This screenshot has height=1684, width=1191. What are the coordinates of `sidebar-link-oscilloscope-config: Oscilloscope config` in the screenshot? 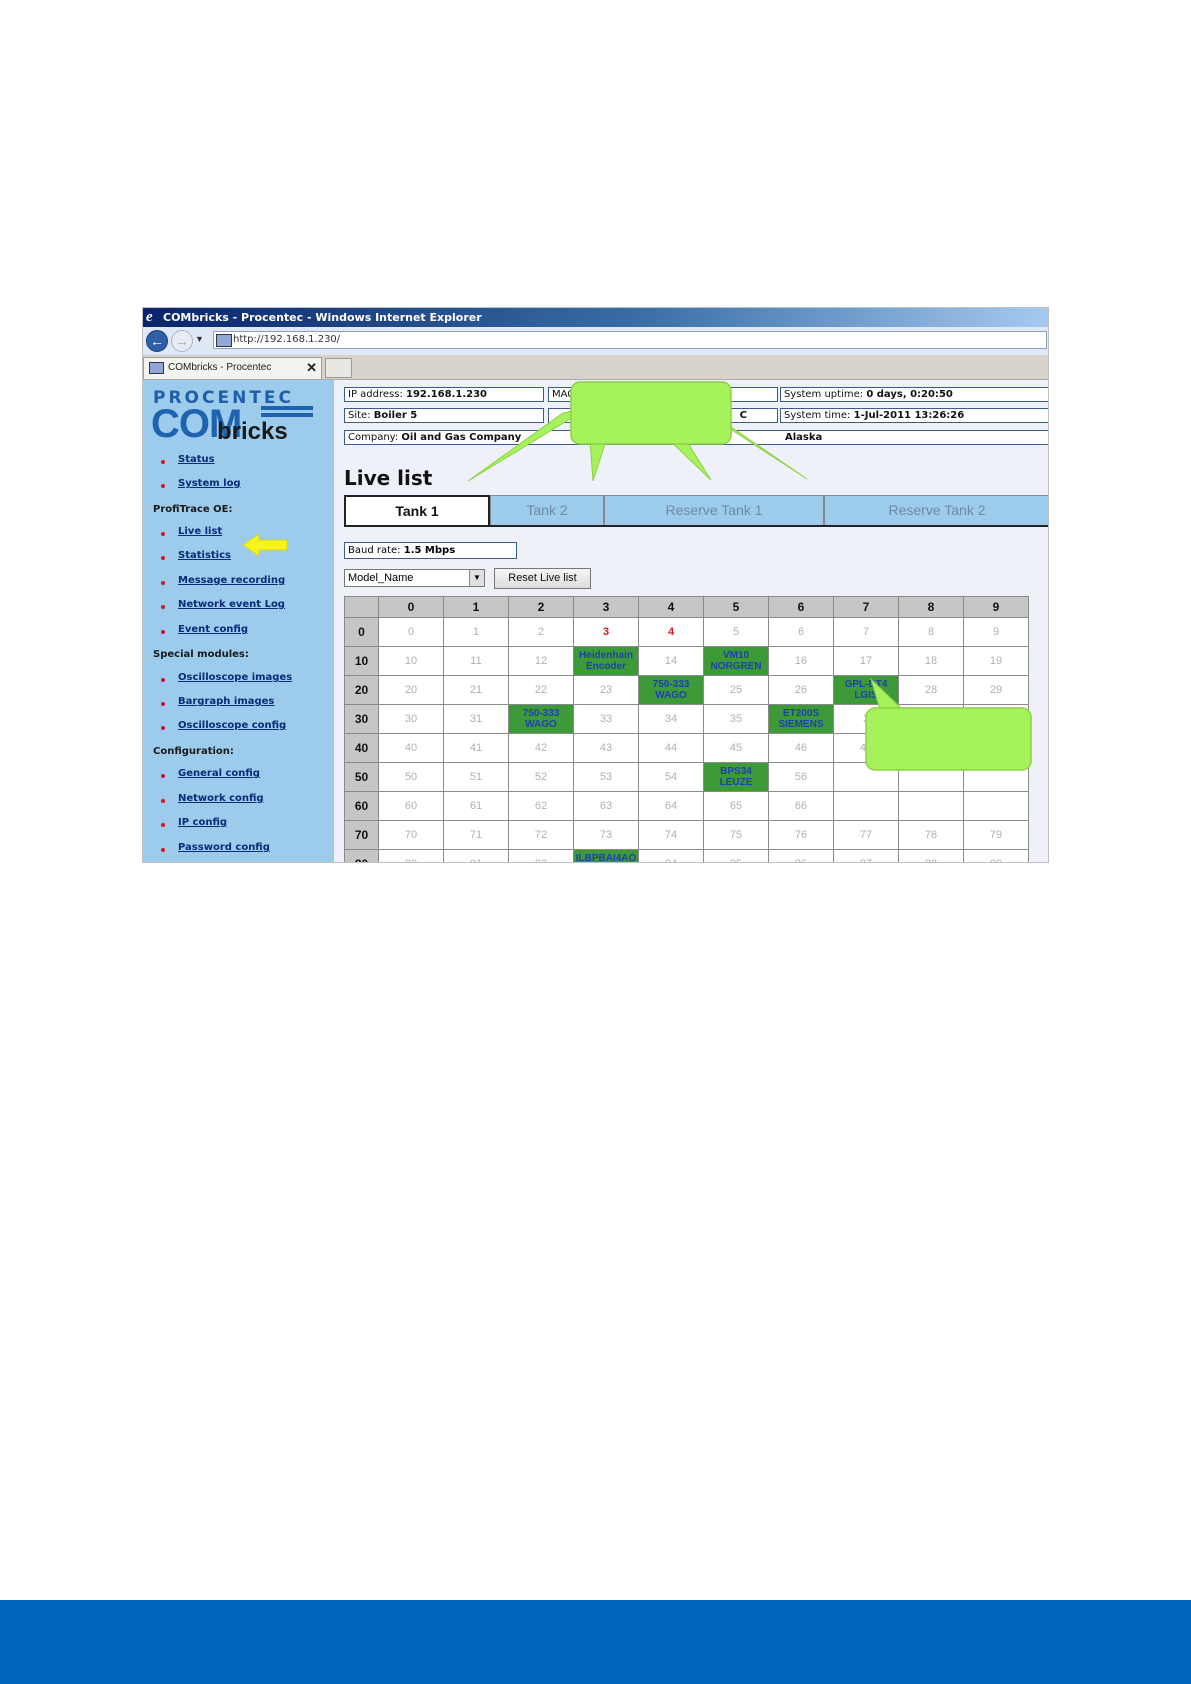 It's located at (232, 725).